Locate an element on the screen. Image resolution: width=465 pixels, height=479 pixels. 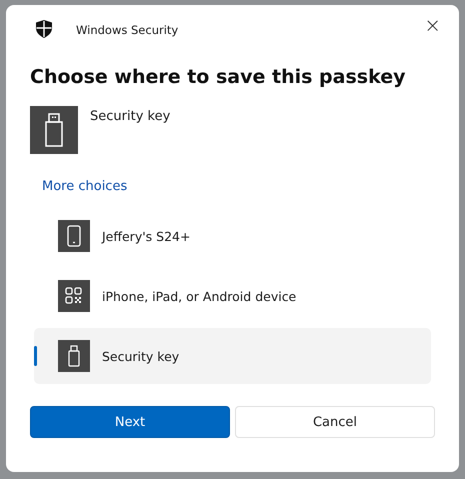
more-choices-link: More choices is located at coordinates (85, 186).